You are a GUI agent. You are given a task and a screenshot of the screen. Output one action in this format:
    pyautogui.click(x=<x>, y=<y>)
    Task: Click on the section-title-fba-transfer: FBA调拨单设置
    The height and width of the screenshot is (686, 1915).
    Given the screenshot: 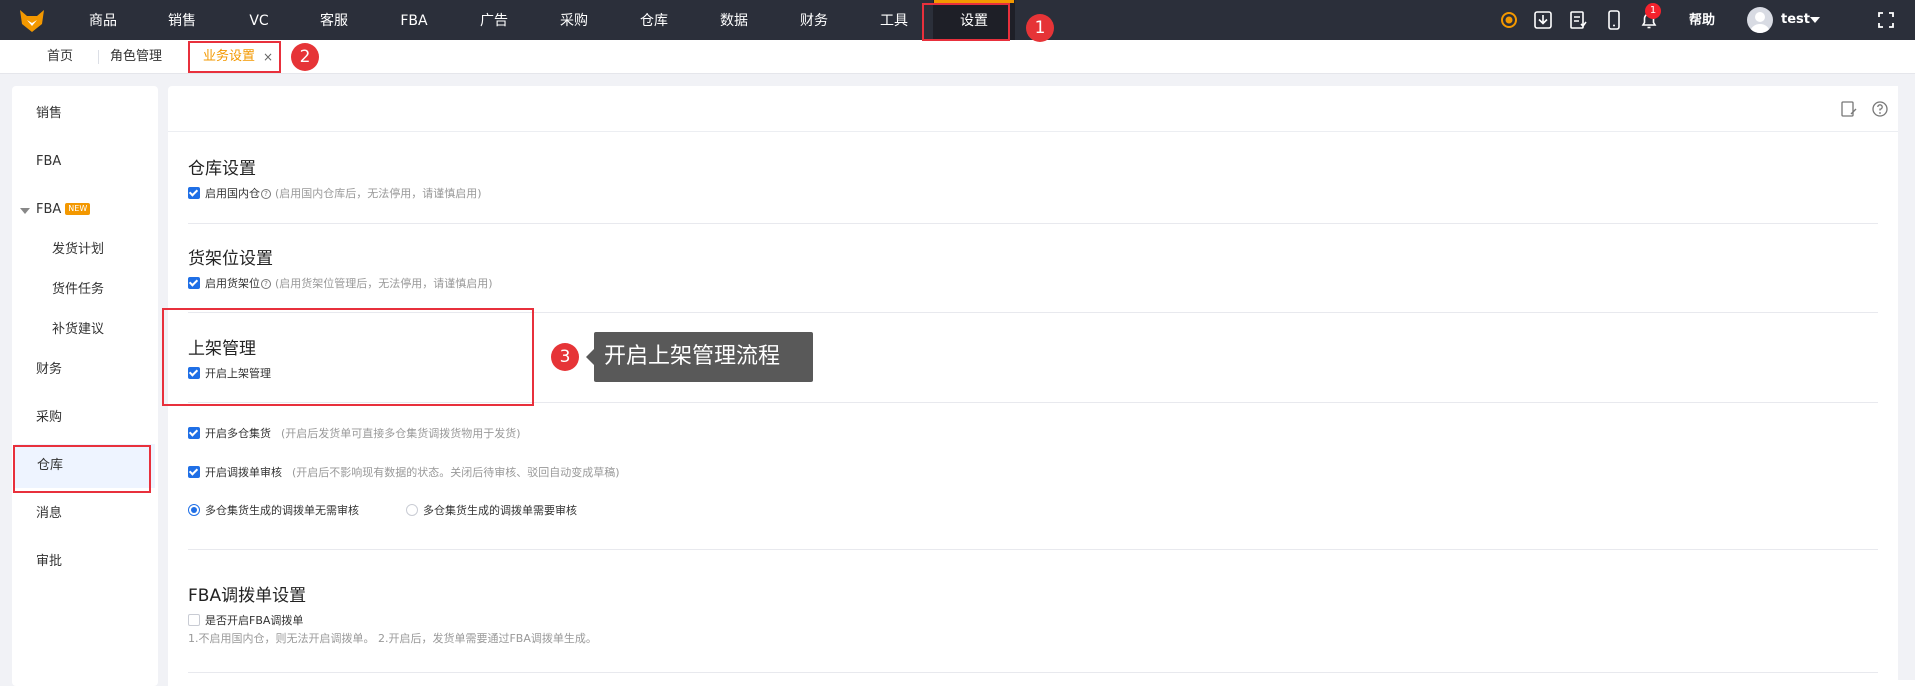 What is the action you would take?
    pyautogui.click(x=247, y=596)
    